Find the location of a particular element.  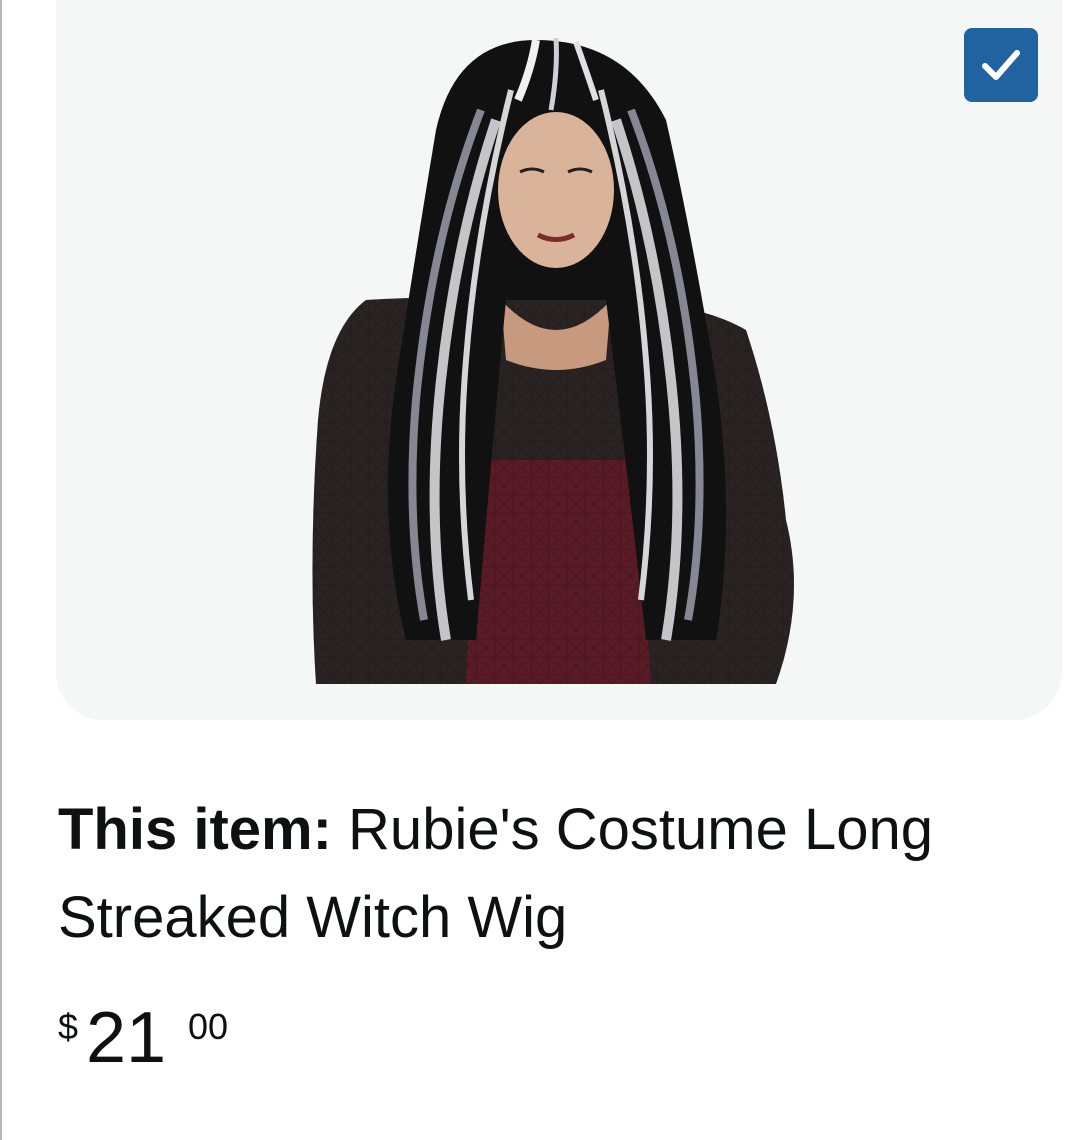

checkmark-icon is located at coordinates (1001, 65).